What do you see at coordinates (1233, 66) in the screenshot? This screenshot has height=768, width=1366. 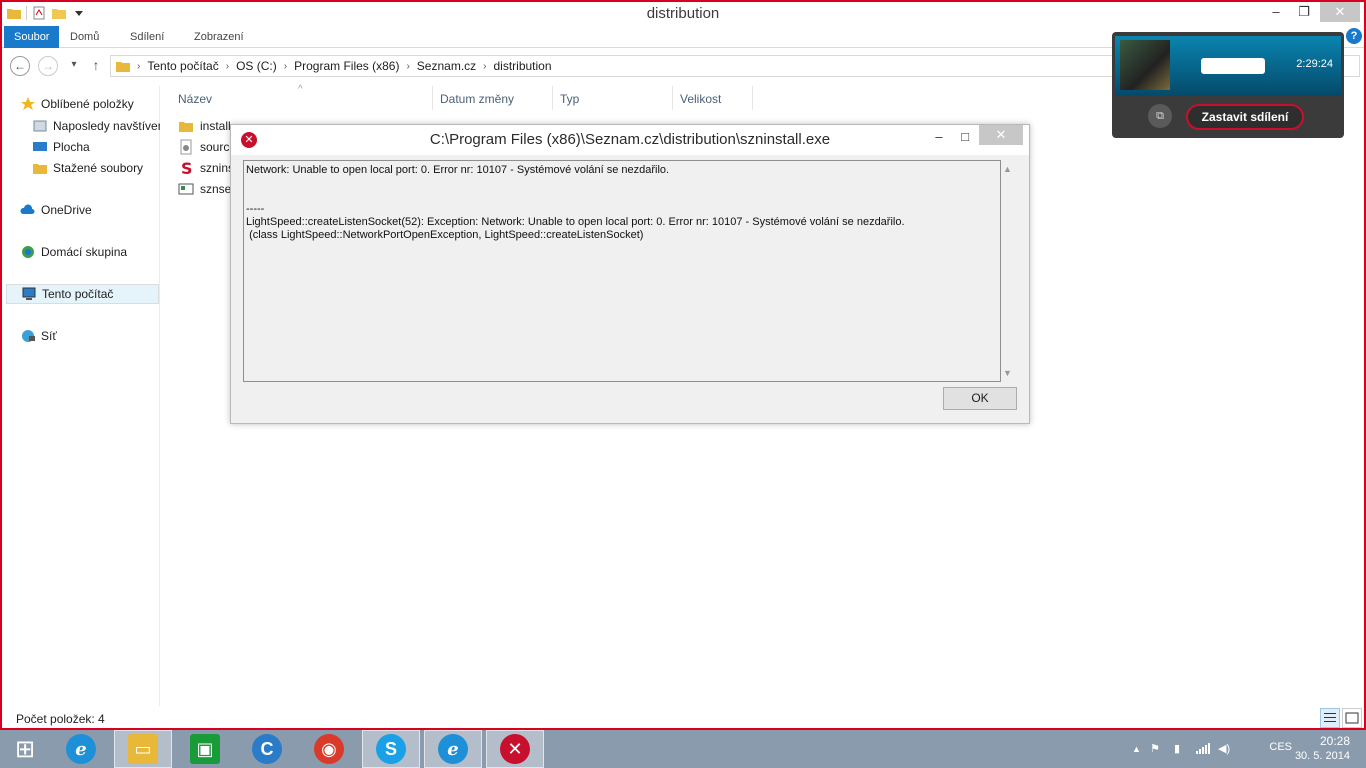 I see `contact-name-redacted` at bounding box center [1233, 66].